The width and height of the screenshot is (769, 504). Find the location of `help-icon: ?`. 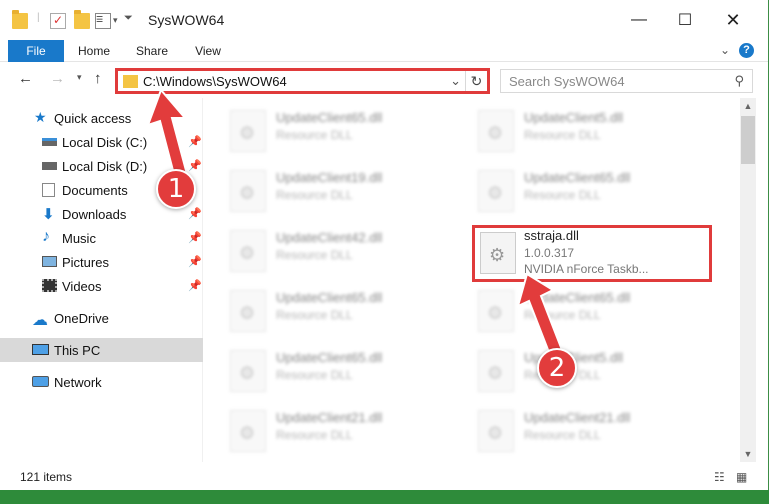

help-icon: ? is located at coordinates (746, 50).